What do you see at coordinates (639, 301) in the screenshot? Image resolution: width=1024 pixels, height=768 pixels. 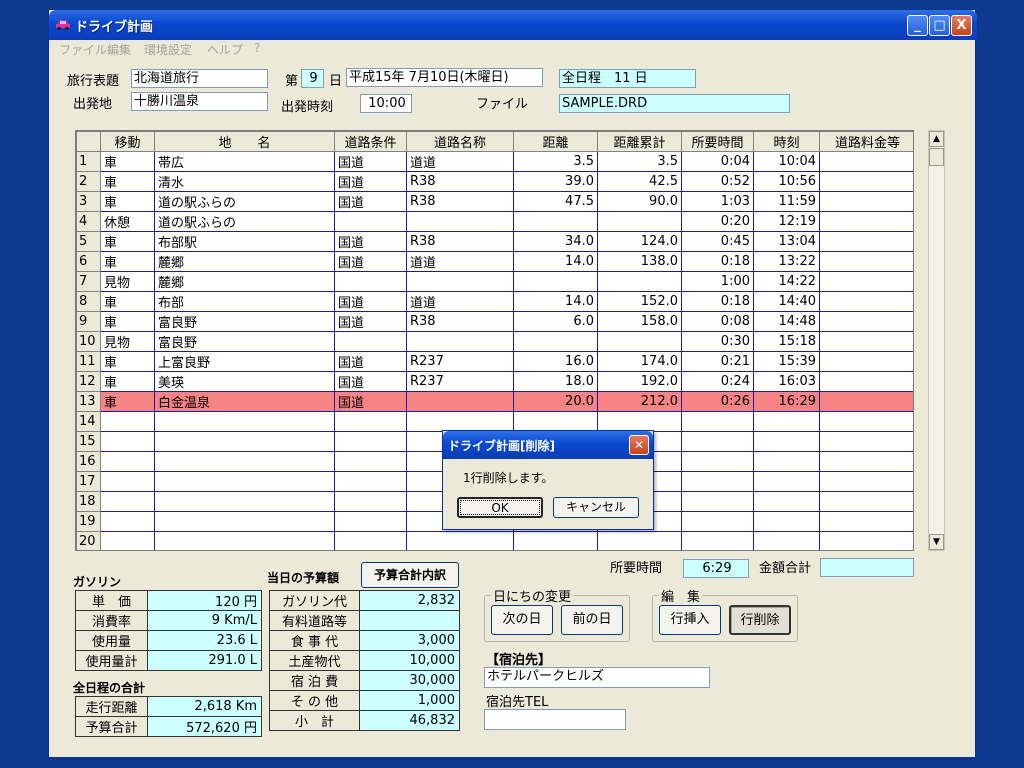 I see `grid-cell: 152.0` at bounding box center [639, 301].